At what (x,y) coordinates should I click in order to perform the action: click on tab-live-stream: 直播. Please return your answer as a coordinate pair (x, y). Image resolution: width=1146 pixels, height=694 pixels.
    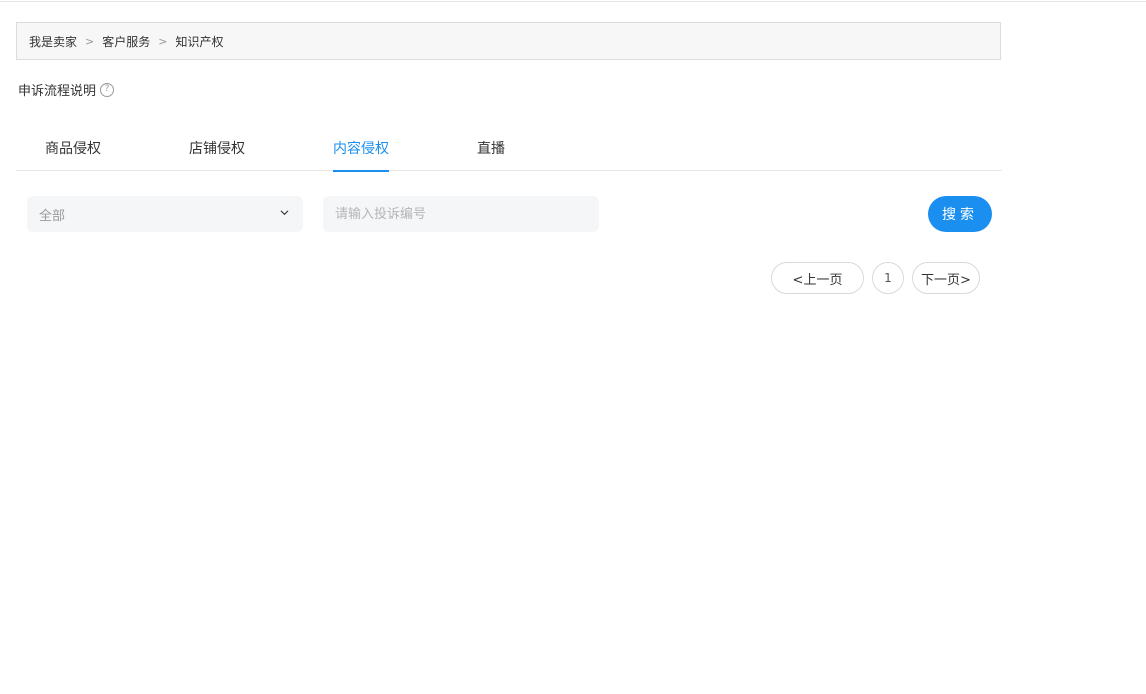
    Looking at the image, I should click on (491, 154).